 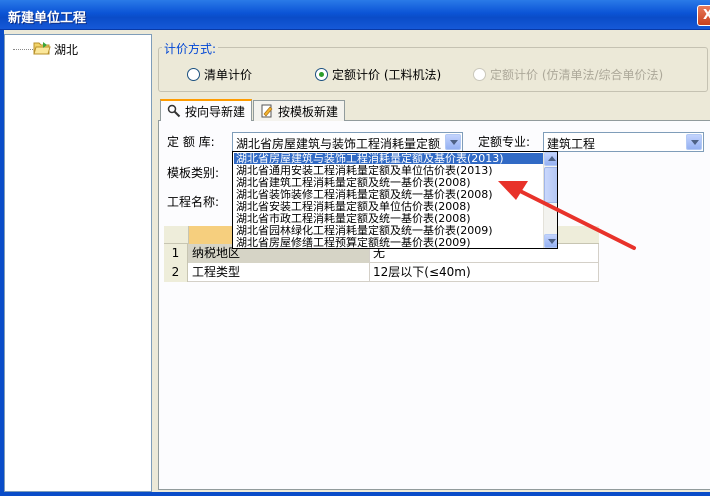 I want to click on property-name: 工程类型, so click(x=279, y=272).